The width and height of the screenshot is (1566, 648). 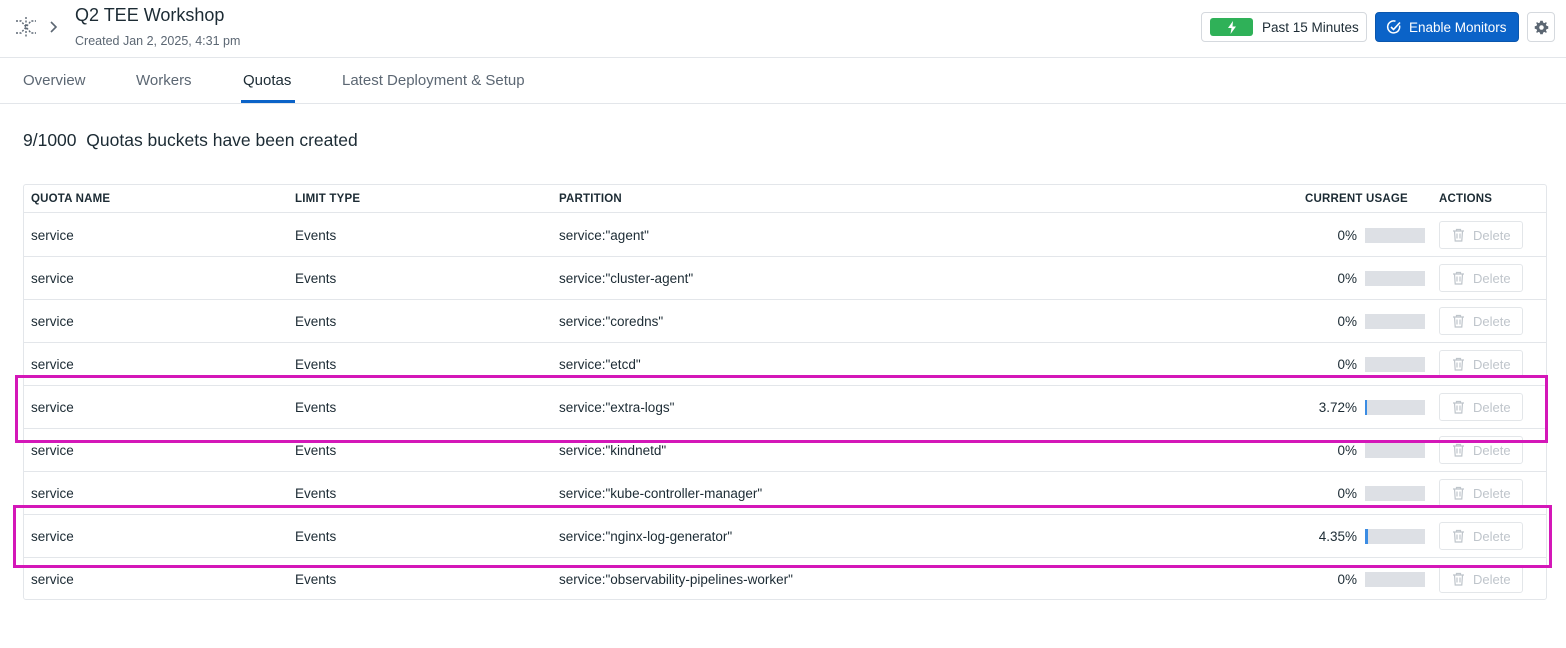 I want to click on workflow-icon, so click(x=26, y=27).